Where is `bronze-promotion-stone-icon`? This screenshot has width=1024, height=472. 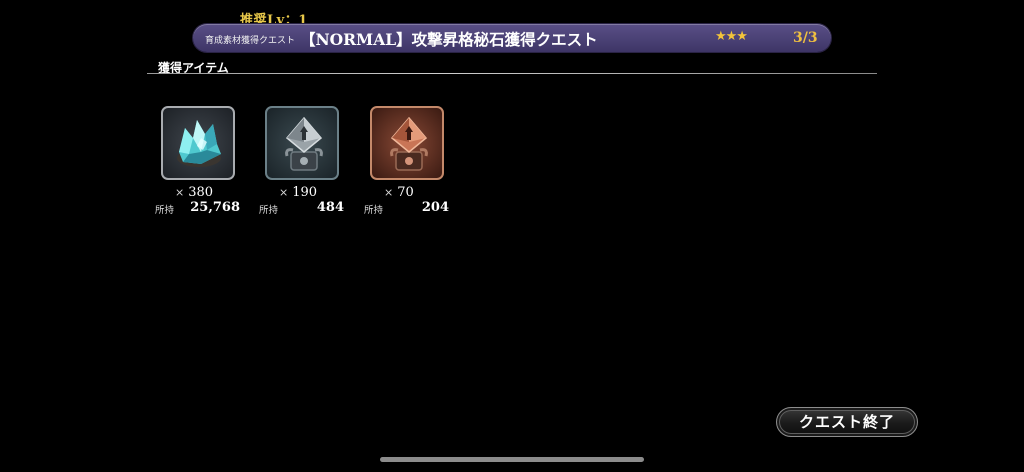
bronze-promotion-stone-icon is located at coordinates (407, 143).